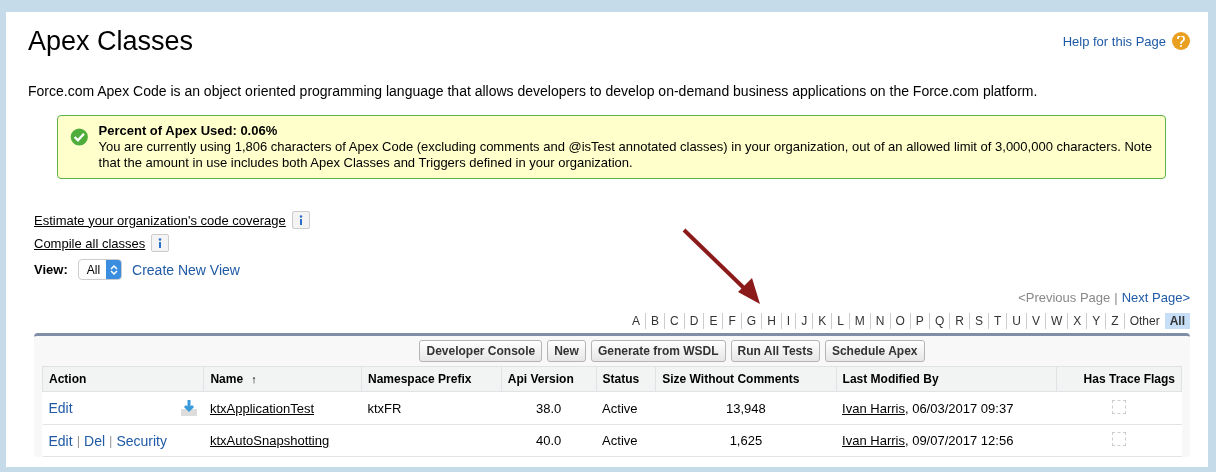 The image size is (1216, 472). What do you see at coordinates (658, 351) in the screenshot?
I see `toolbar-button: Generate from WSDL` at bounding box center [658, 351].